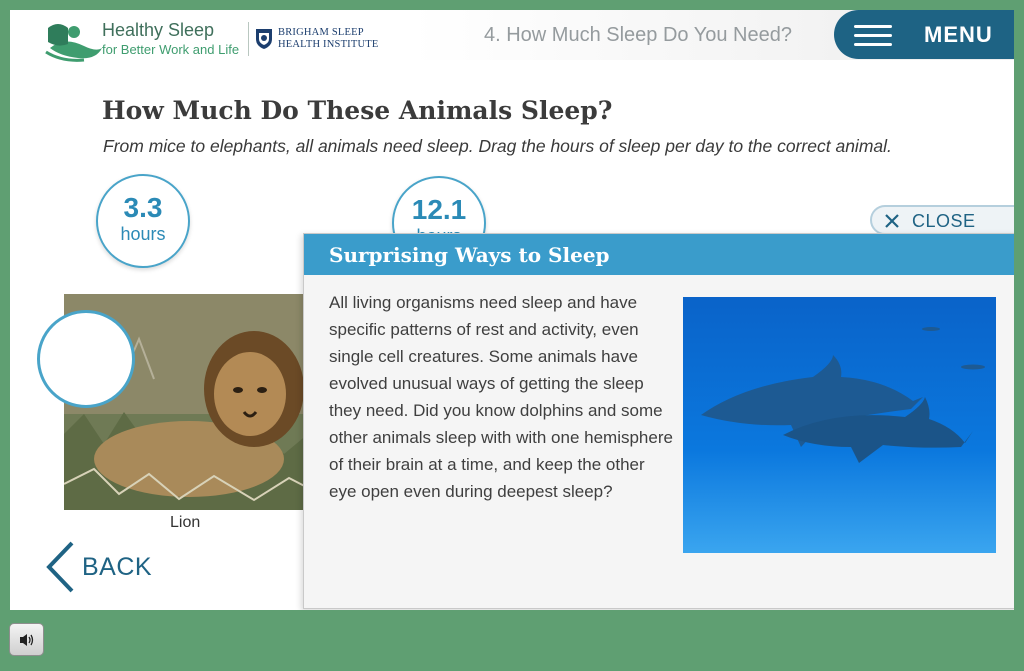  Describe the element at coordinates (892, 221) in the screenshot. I see `close-icon` at that location.